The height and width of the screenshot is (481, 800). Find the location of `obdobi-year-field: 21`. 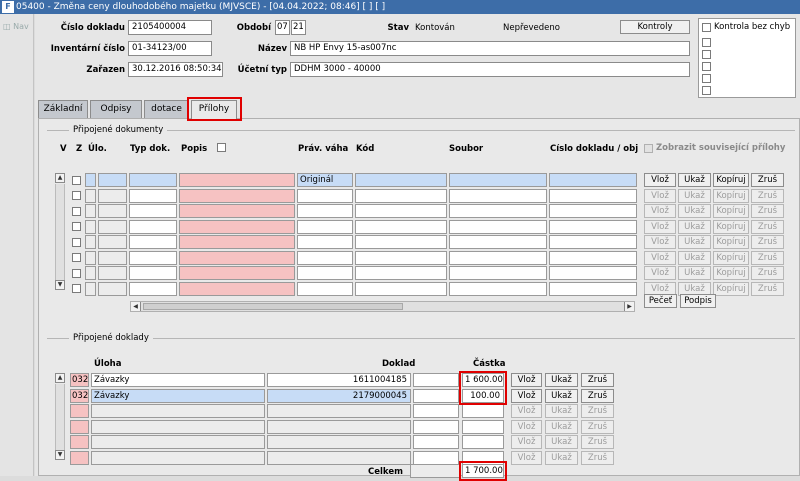

obdobi-year-field: 21 is located at coordinates (298, 27).